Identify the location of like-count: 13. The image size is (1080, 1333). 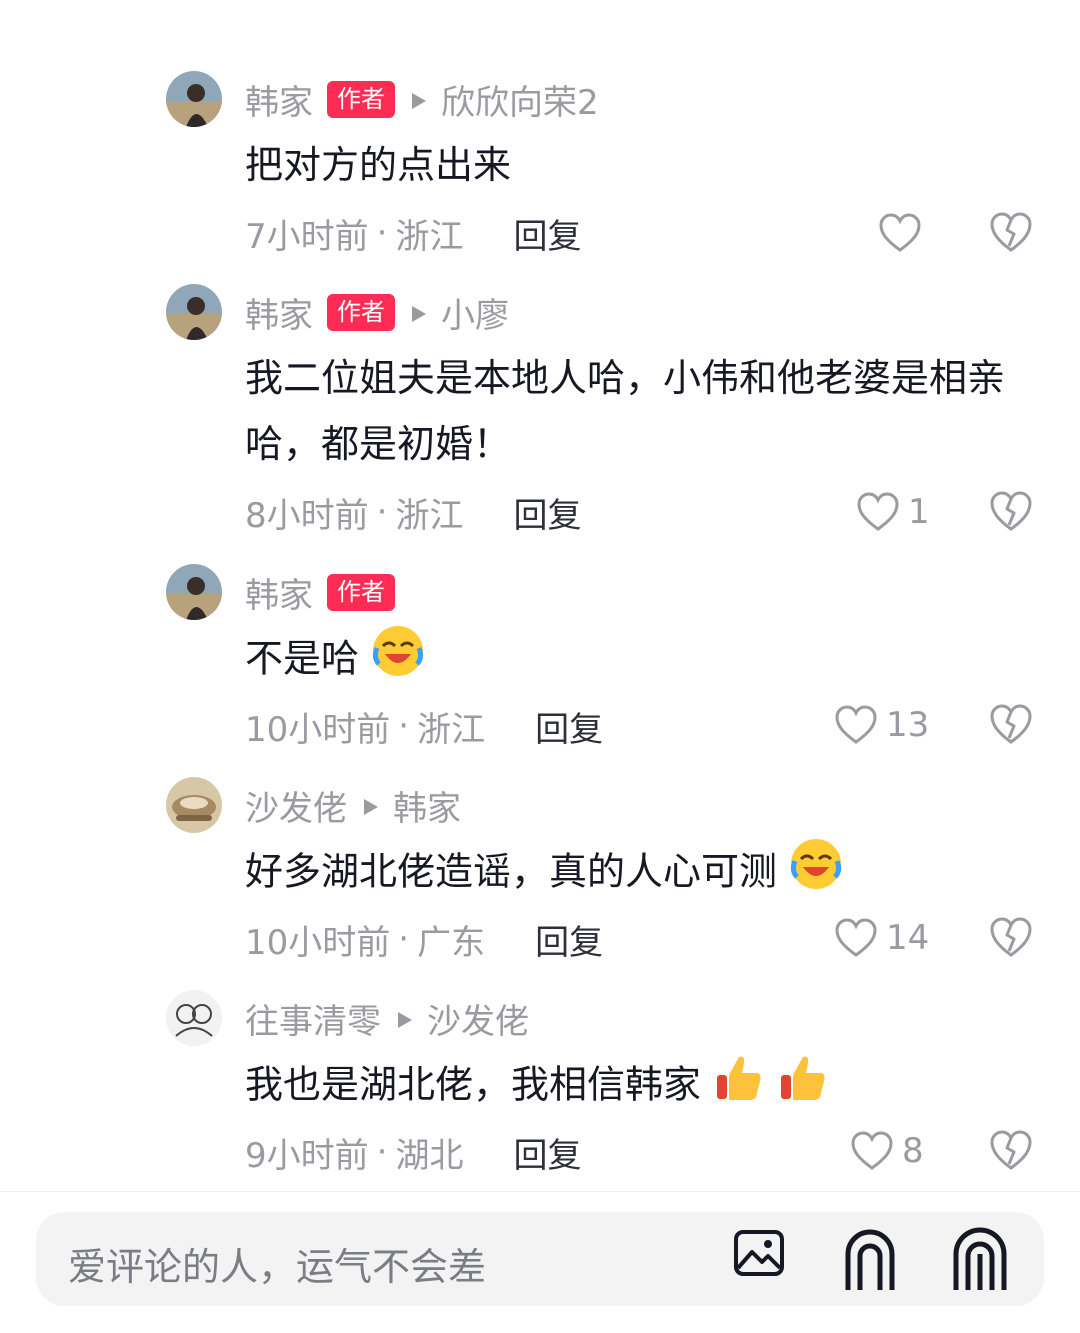
(908, 725).